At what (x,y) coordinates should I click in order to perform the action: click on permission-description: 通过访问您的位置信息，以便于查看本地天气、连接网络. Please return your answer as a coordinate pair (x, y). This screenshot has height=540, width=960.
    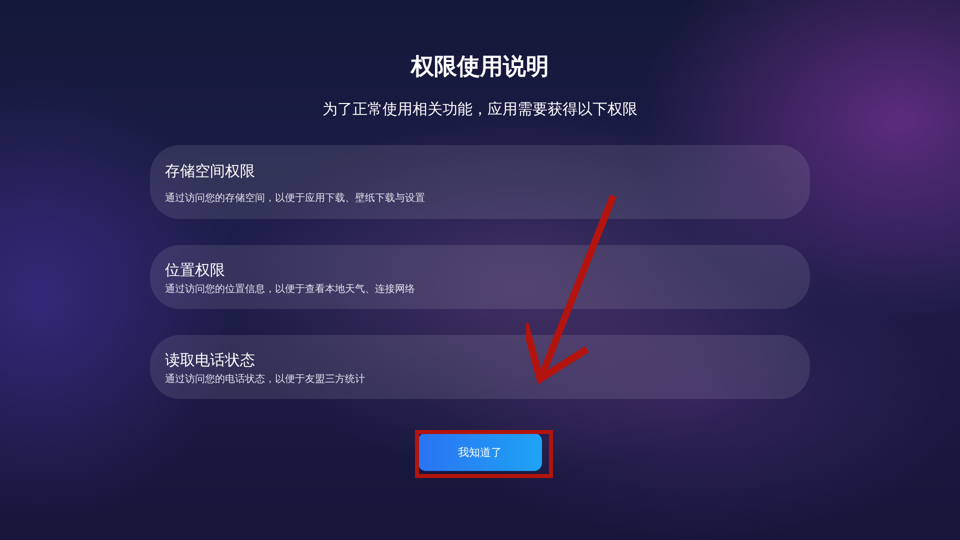
    Looking at the image, I should click on (290, 289).